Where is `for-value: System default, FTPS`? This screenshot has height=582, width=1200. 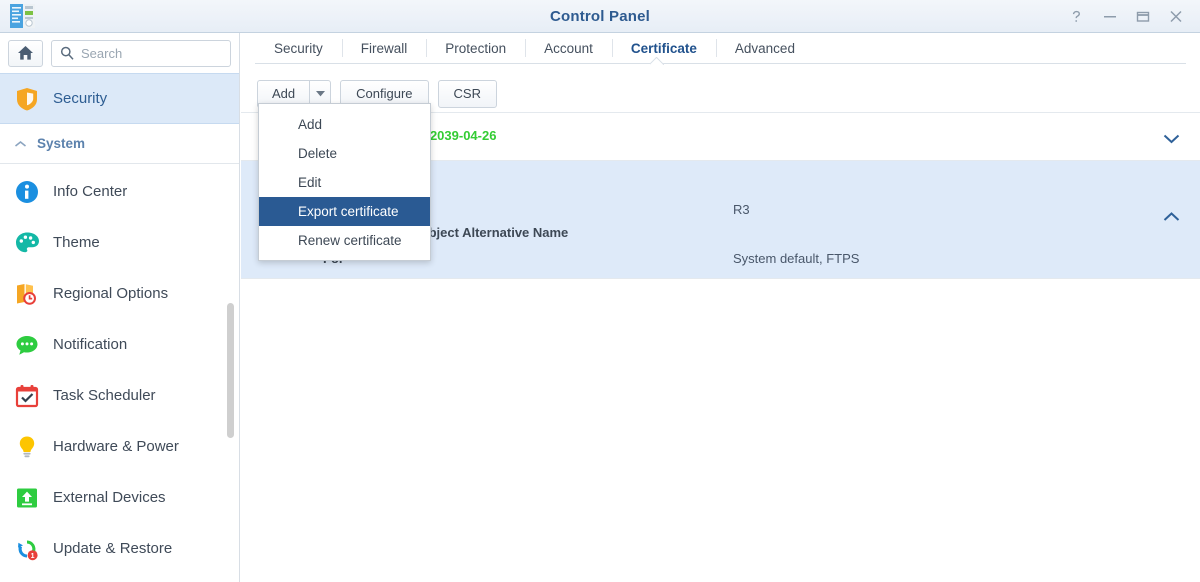 for-value: System default, FTPS is located at coordinates (796, 258).